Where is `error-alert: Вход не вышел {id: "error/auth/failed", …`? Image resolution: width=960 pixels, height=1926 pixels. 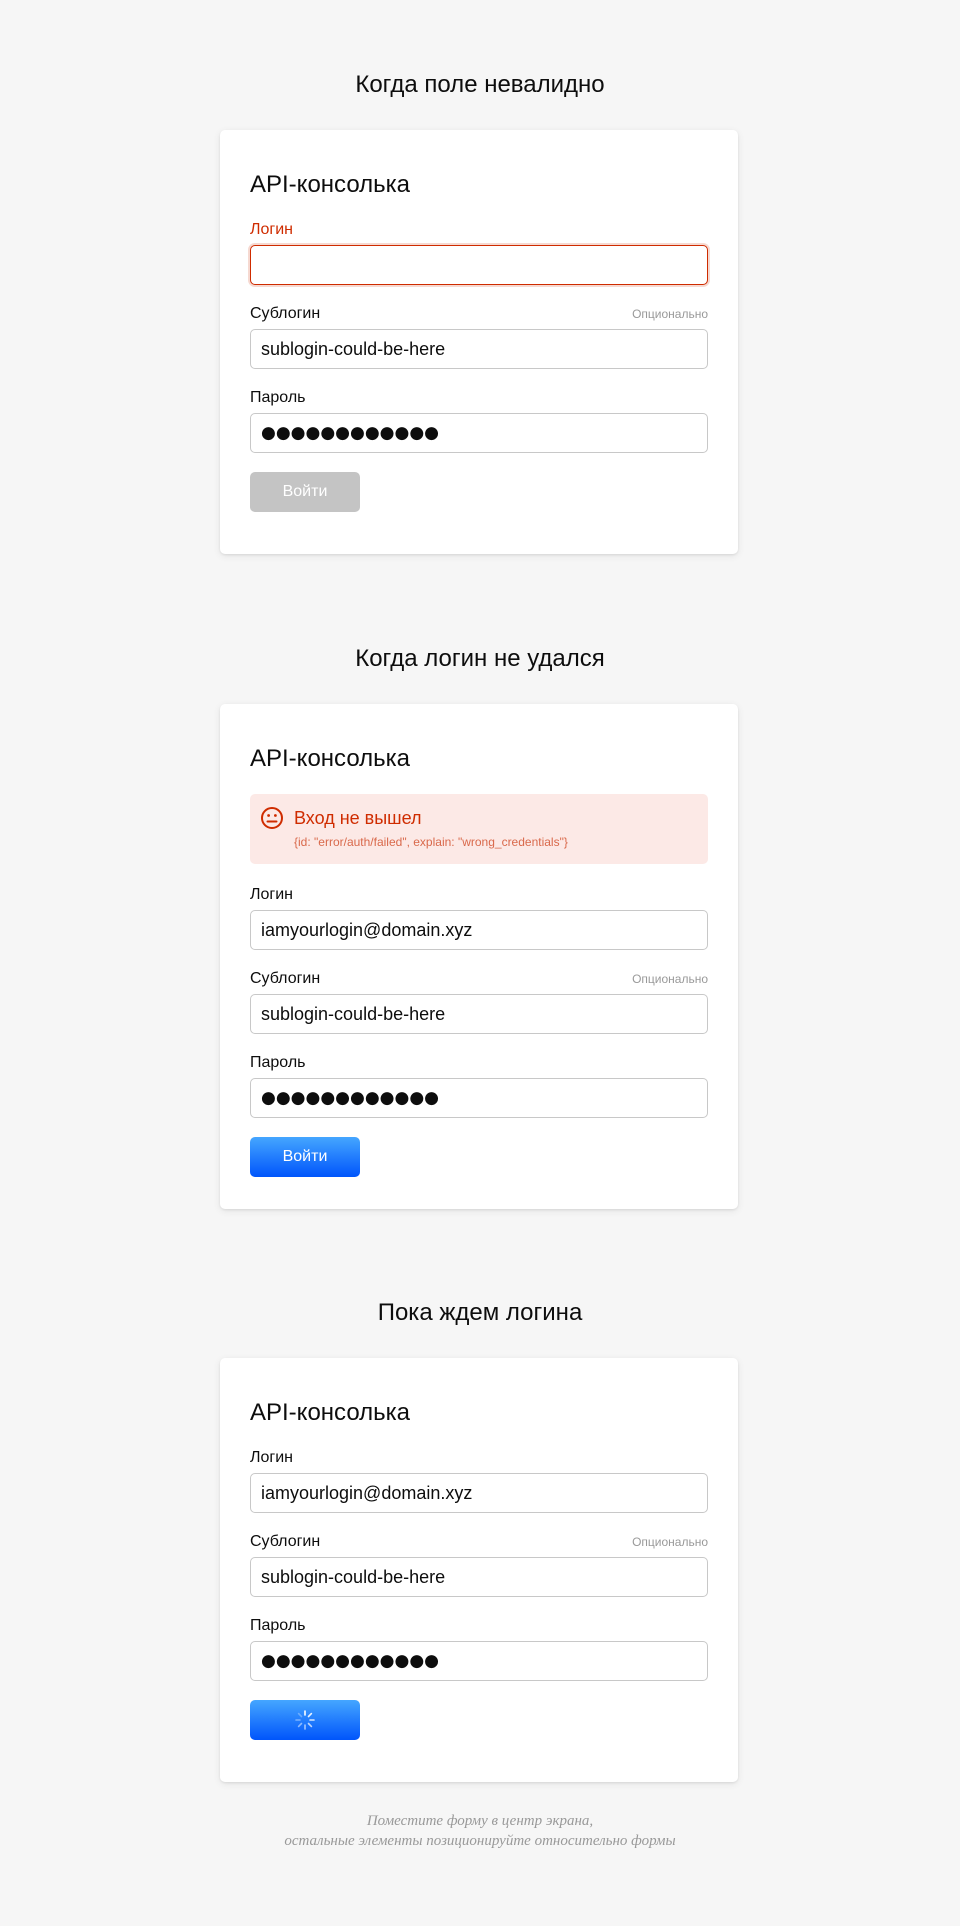 error-alert: Вход не вышел {id: "error/auth/failed", … is located at coordinates (479, 829).